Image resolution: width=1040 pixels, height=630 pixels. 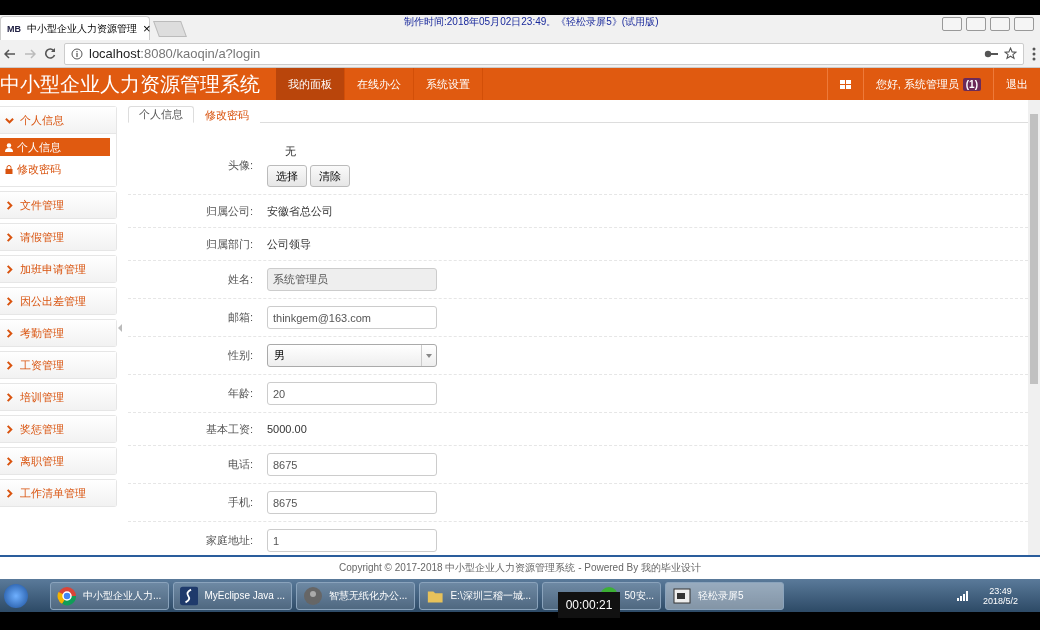 I want to click on field-label: 姓名:, so click(x=239, y=279).